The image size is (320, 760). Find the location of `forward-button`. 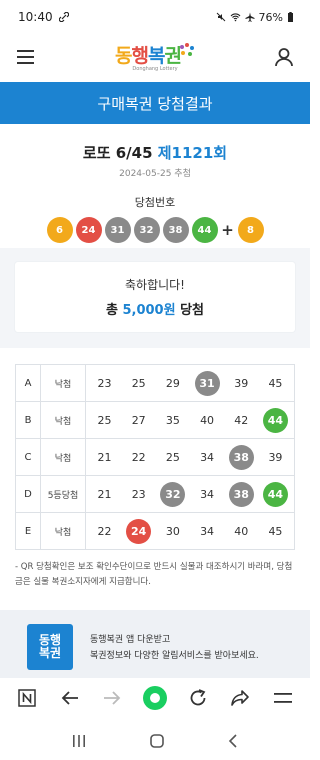

forward-button is located at coordinates (112, 698).